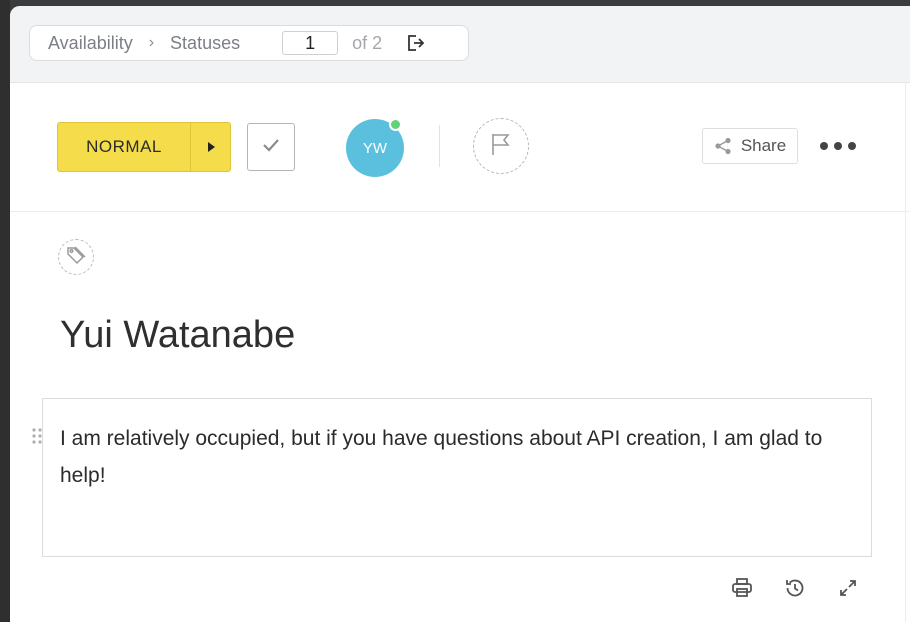  I want to click on add-tag-button, so click(76, 257).